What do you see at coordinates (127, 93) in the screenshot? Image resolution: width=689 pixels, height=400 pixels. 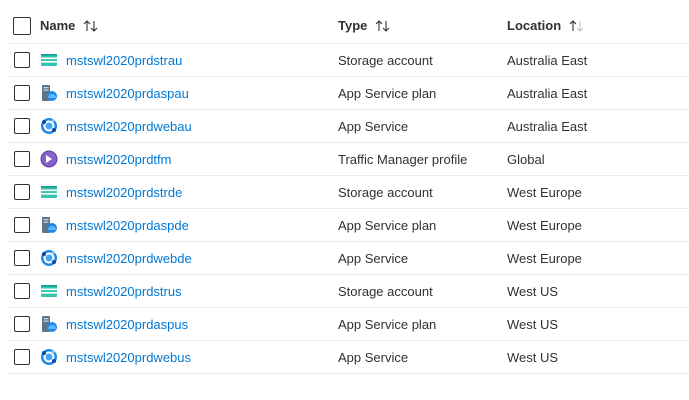 I see `resource-name-link: mstswl2020prdaspau` at bounding box center [127, 93].